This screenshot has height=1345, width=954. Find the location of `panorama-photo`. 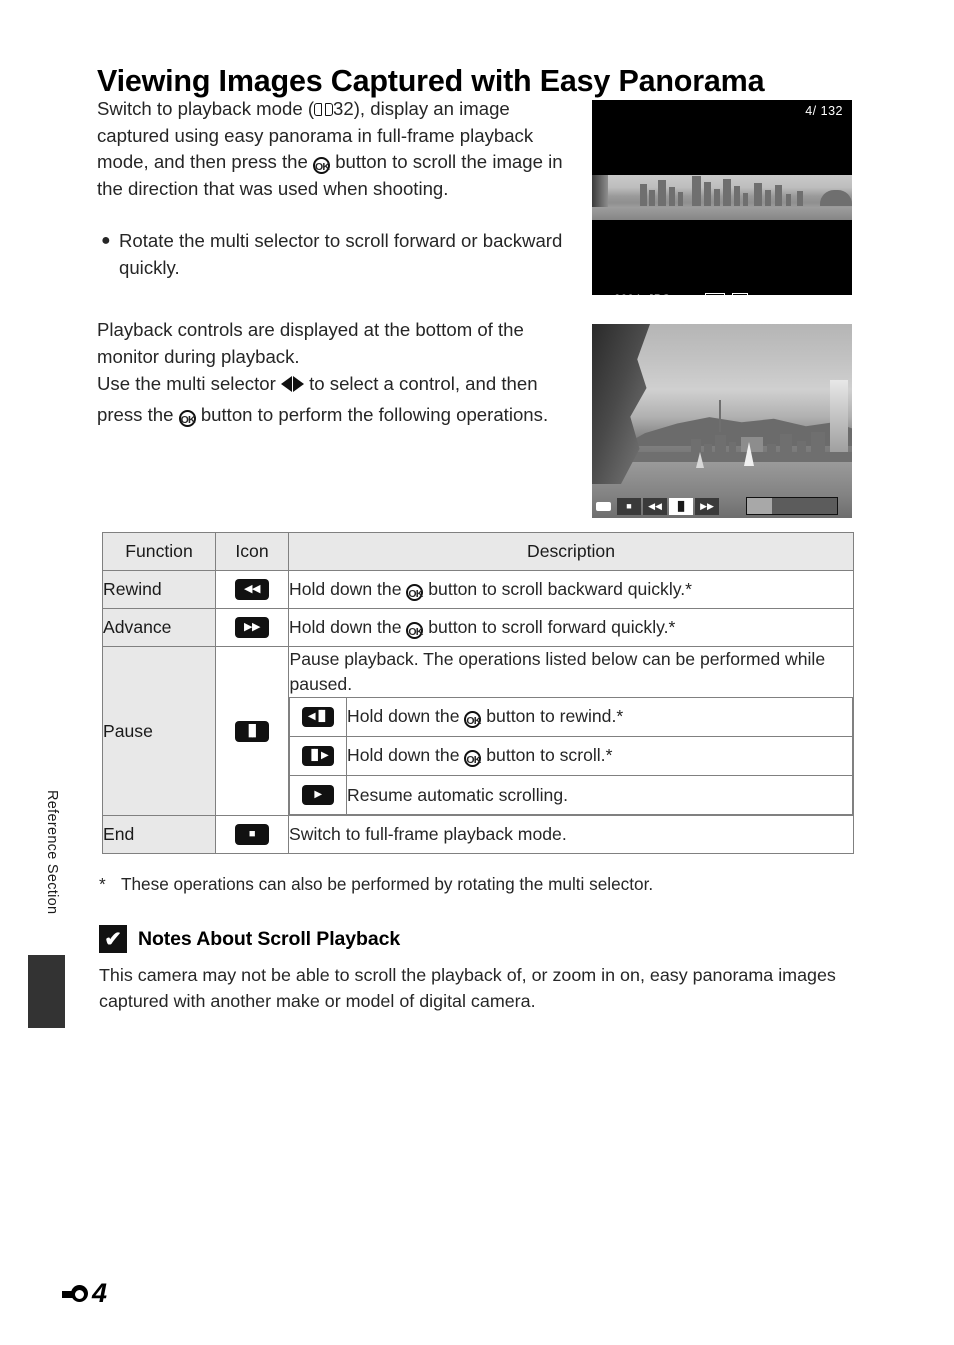

panorama-photo is located at coordinates (722, 421).